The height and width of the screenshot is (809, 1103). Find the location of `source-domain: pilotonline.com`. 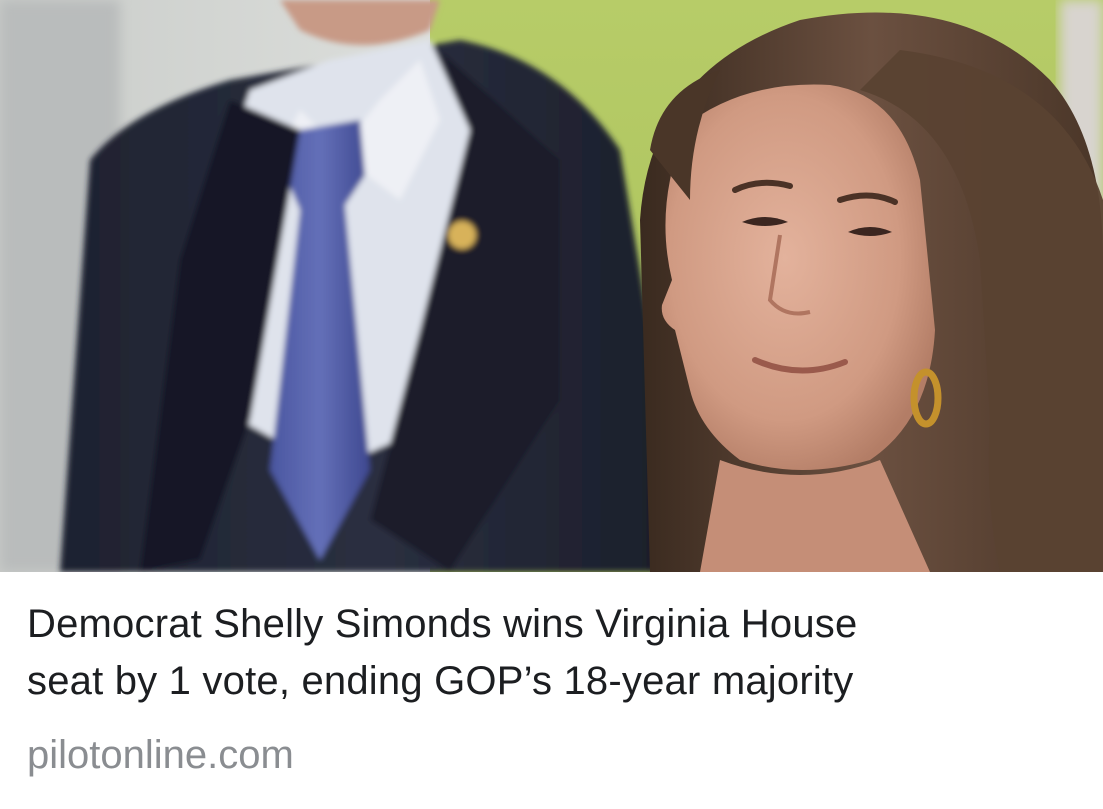

source-domain: pilotonline.com is located at coordinates (160, 755).